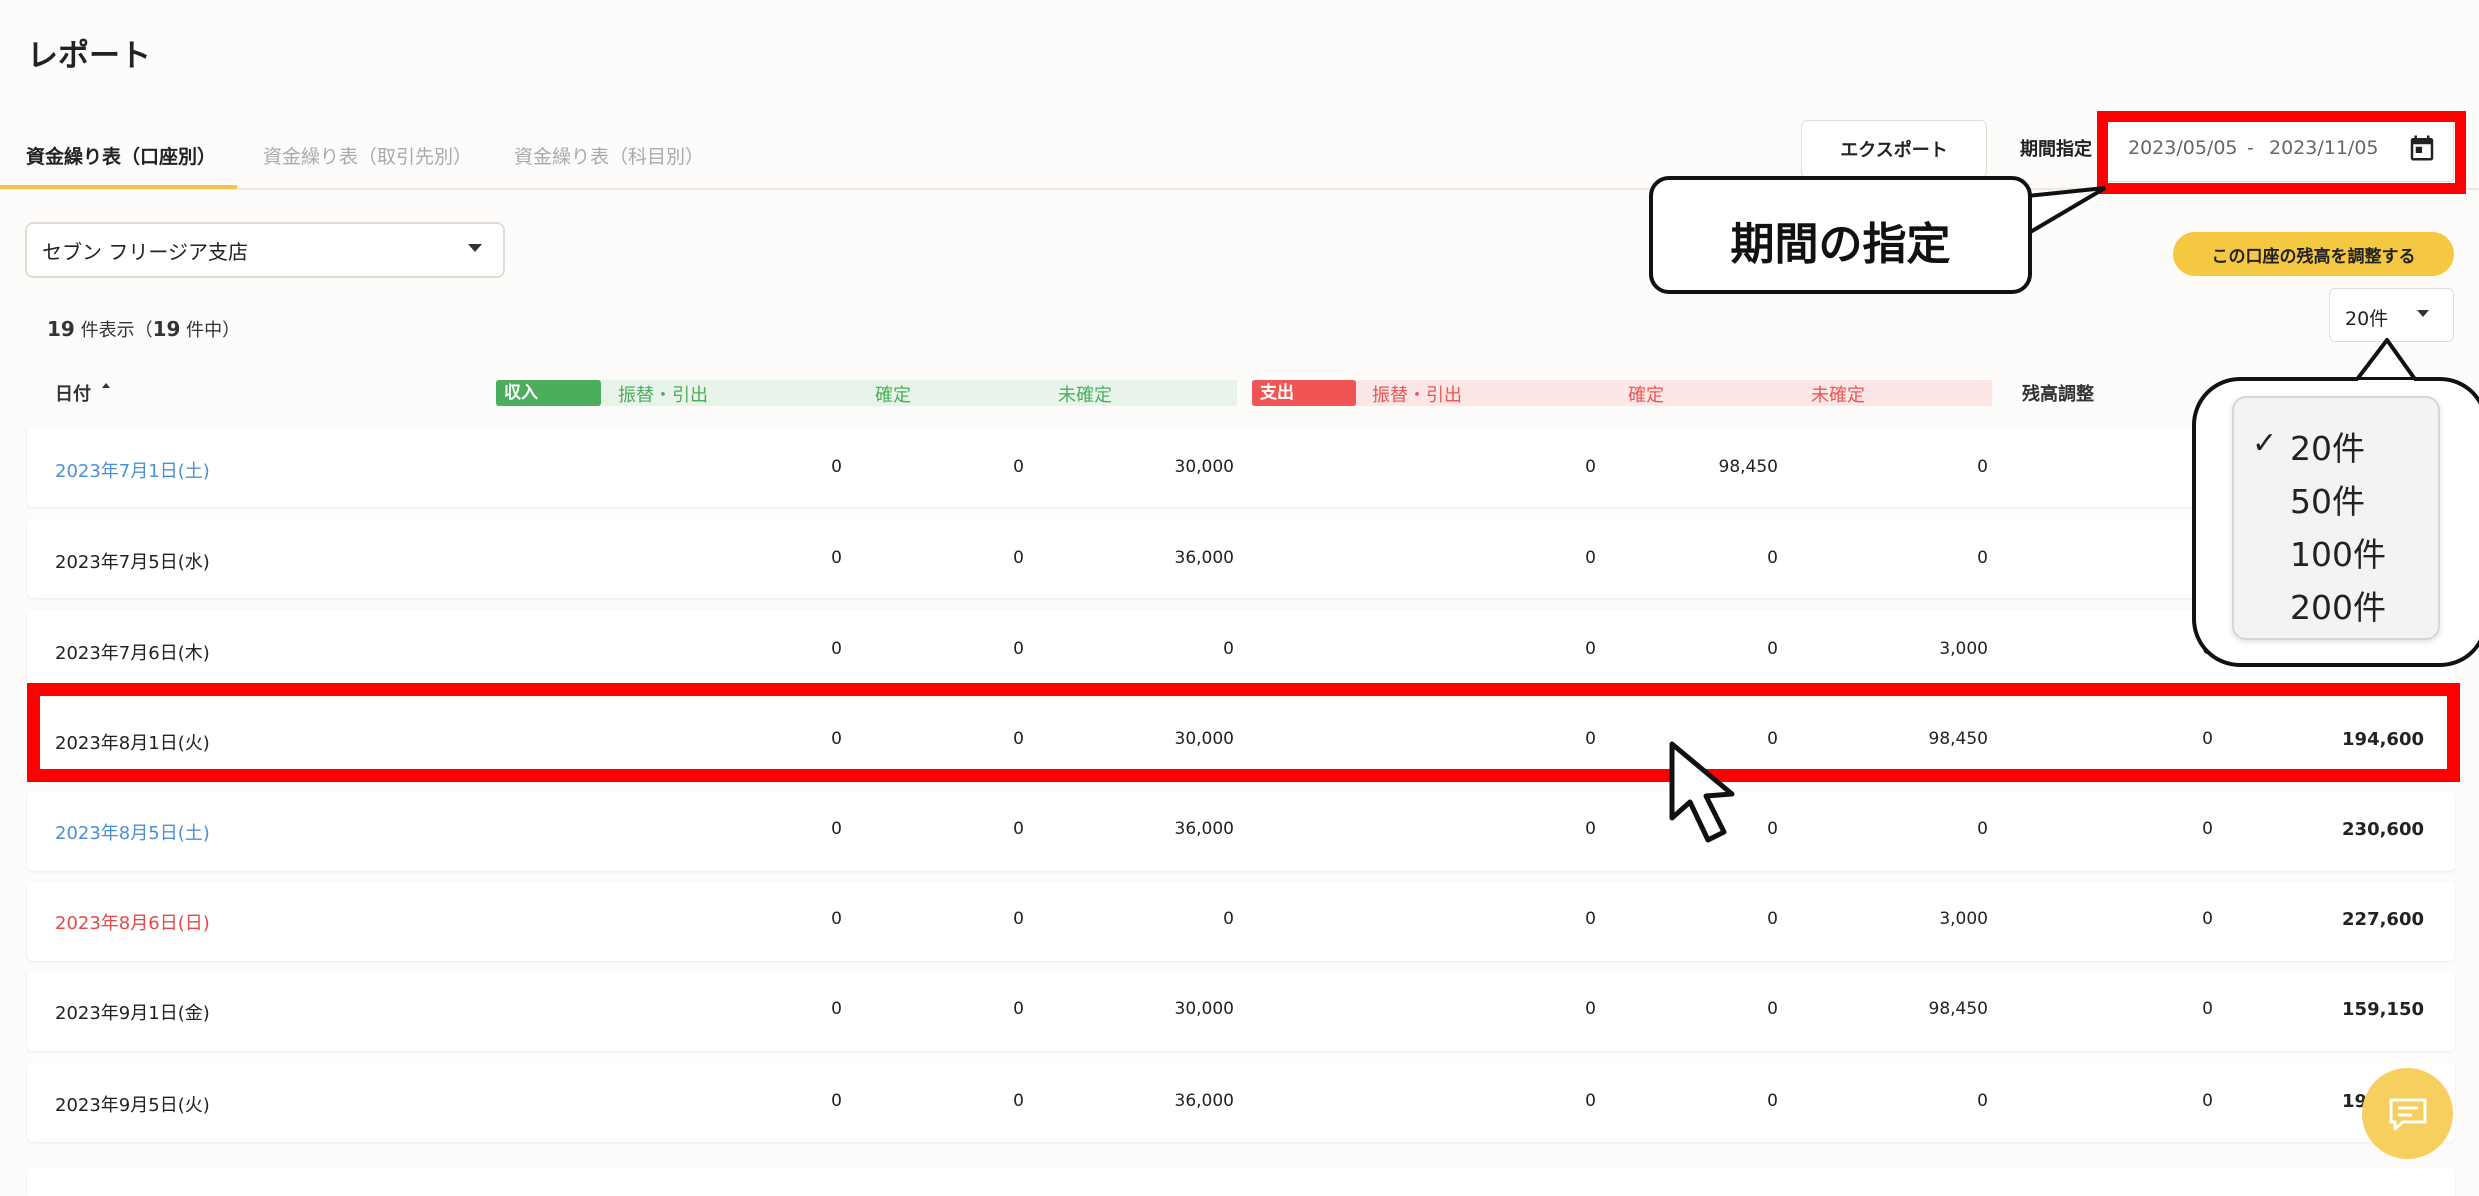  What do you see at coordinates (2383, 829) in the screenshot?
I see `balance-cell: 230,600` at bounding box center [2383, 829].